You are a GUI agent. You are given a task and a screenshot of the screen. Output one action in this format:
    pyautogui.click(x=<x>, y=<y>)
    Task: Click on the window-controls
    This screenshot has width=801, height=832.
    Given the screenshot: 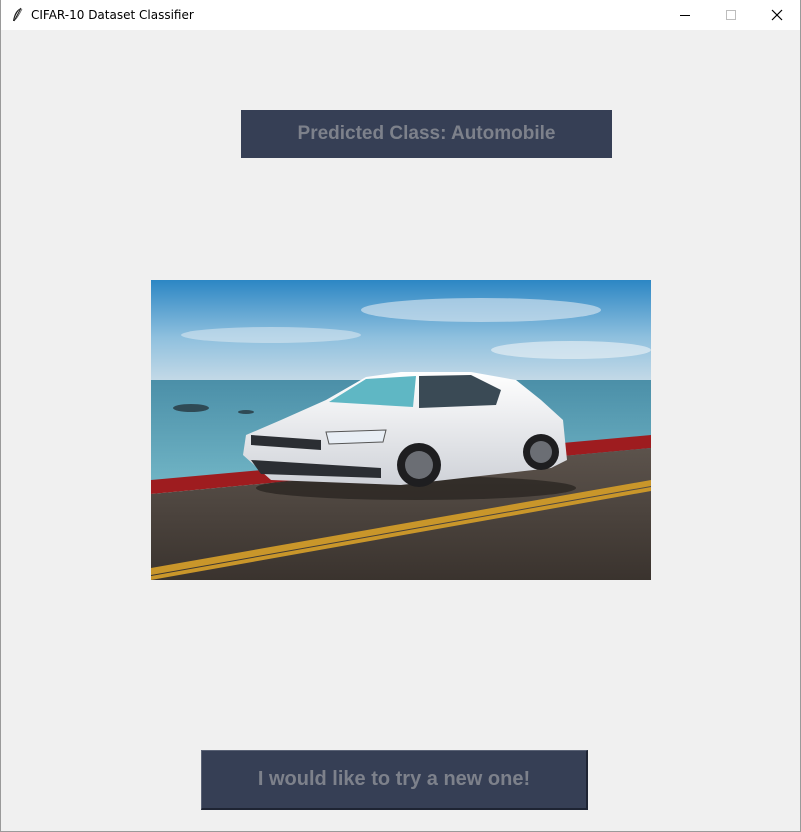 What is the action you would take?
    pyautogui.click(x=731, y=15)
    